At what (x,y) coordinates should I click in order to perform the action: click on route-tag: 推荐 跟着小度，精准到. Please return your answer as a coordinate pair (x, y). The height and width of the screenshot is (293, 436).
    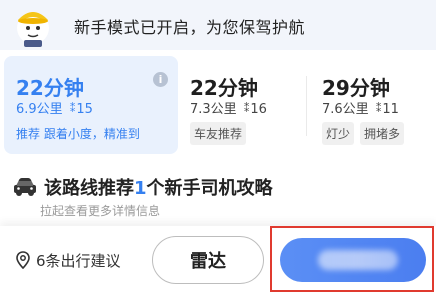
    Looking at the image, I should click on (78, 134).